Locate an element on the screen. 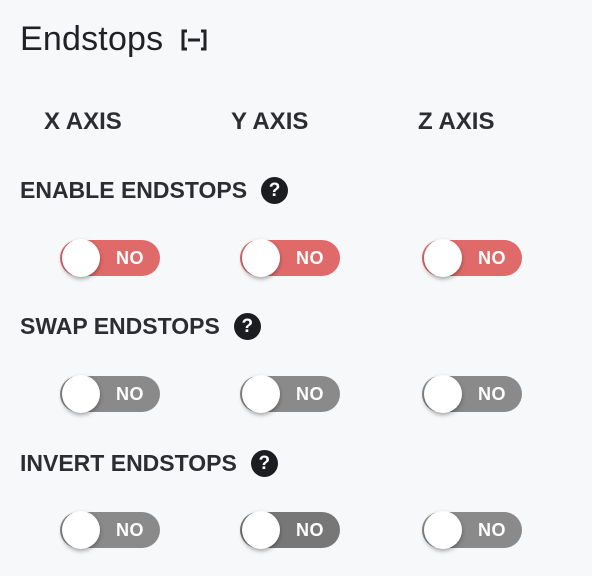  swap-endstops-z-toggle: NO is located at coordinates (472, 394).